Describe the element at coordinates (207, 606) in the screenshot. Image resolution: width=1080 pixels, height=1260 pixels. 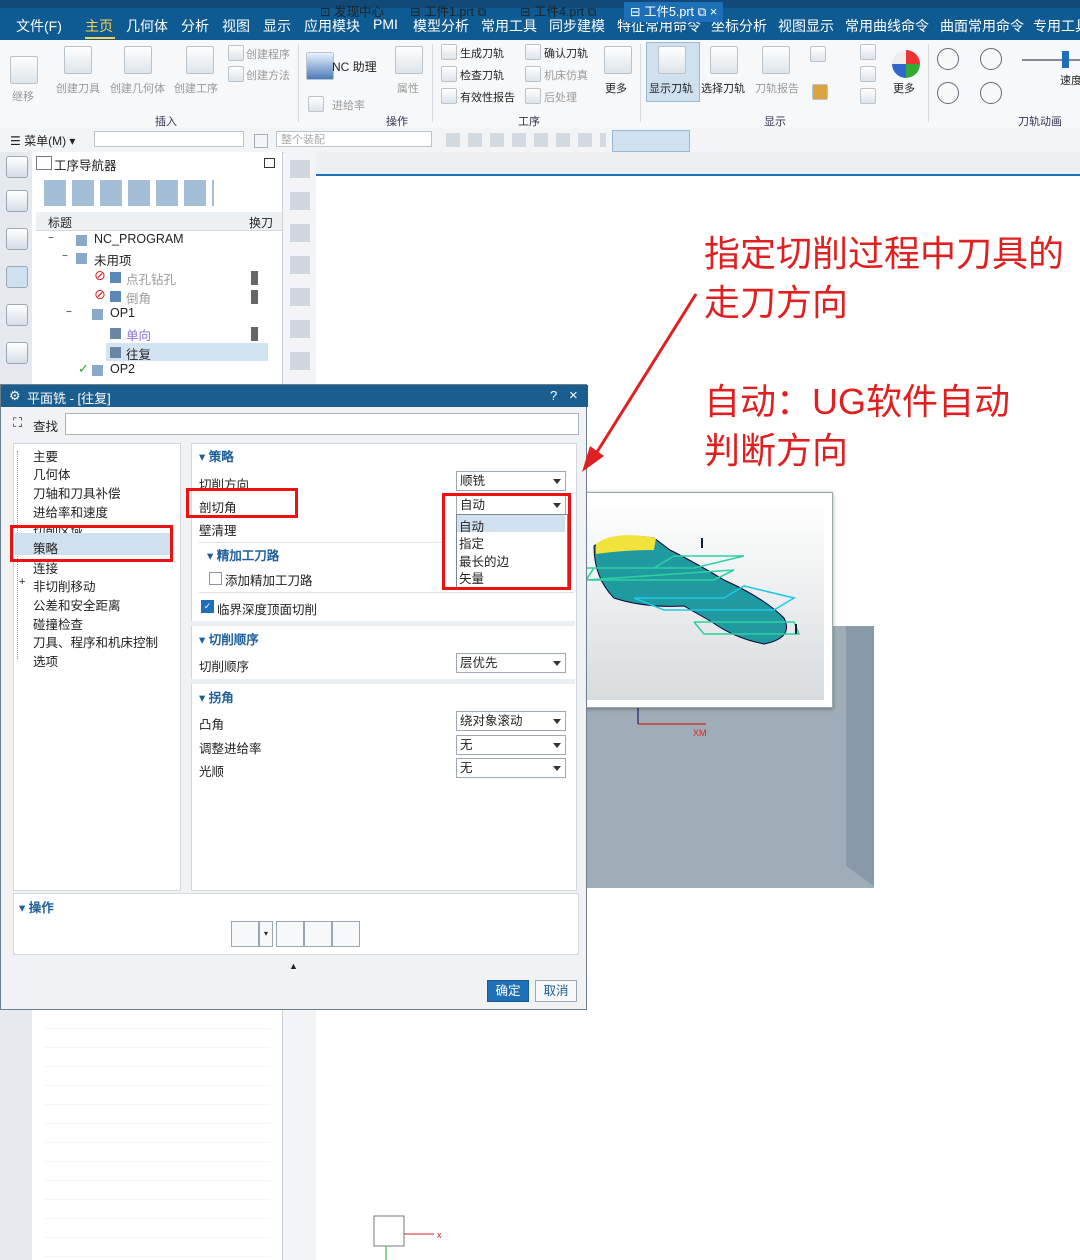
I see `critical-depth-checkbox: ✓` at that location.